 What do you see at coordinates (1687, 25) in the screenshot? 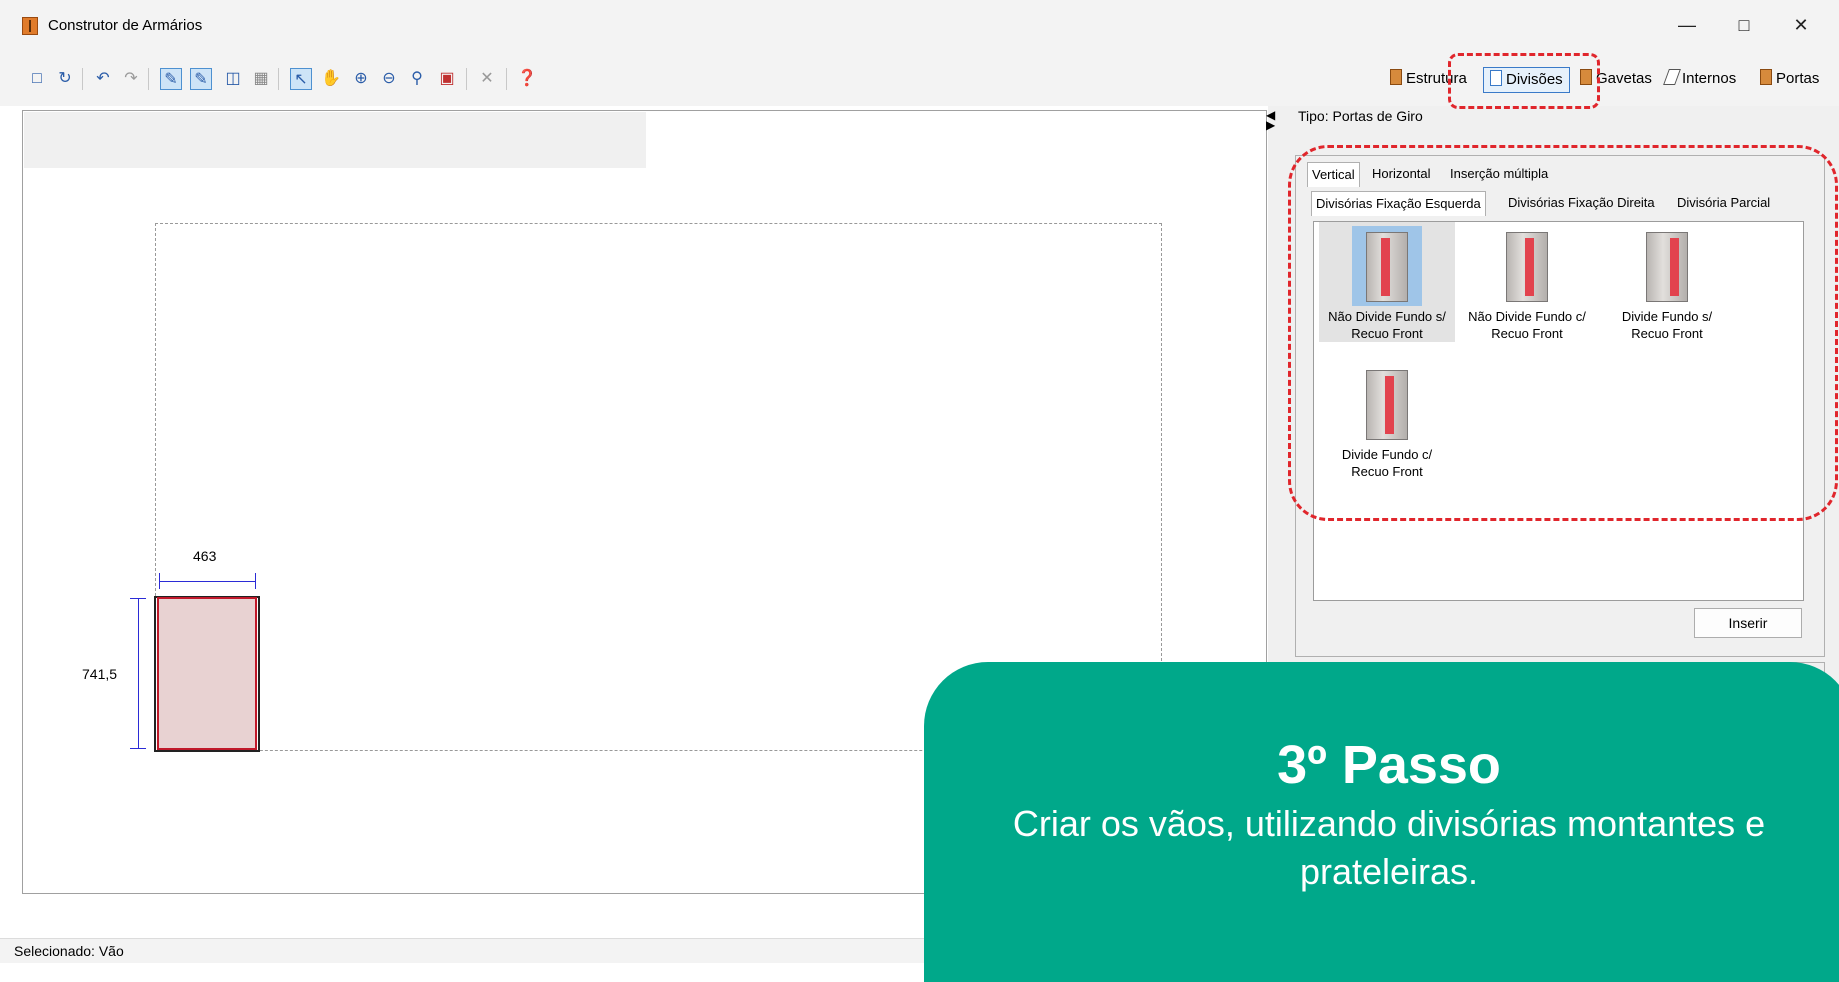
I see `minimize-button: —` at bounding box center [1687, 25].